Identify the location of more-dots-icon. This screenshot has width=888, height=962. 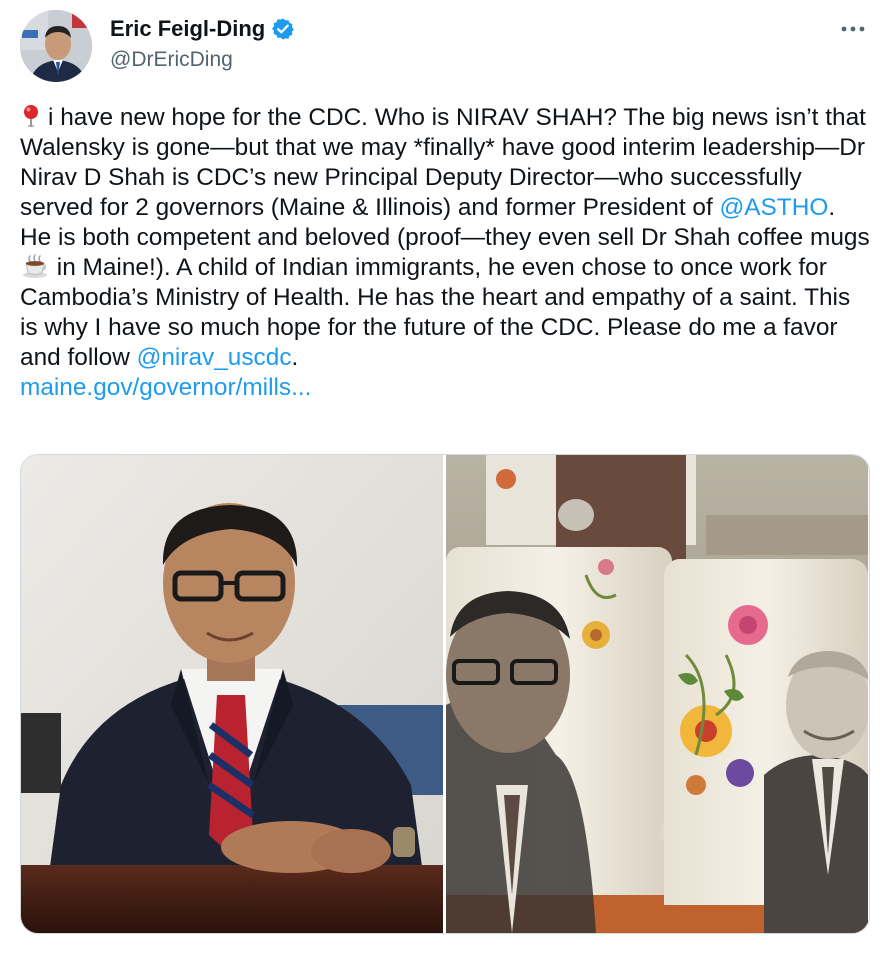
(853, 29).